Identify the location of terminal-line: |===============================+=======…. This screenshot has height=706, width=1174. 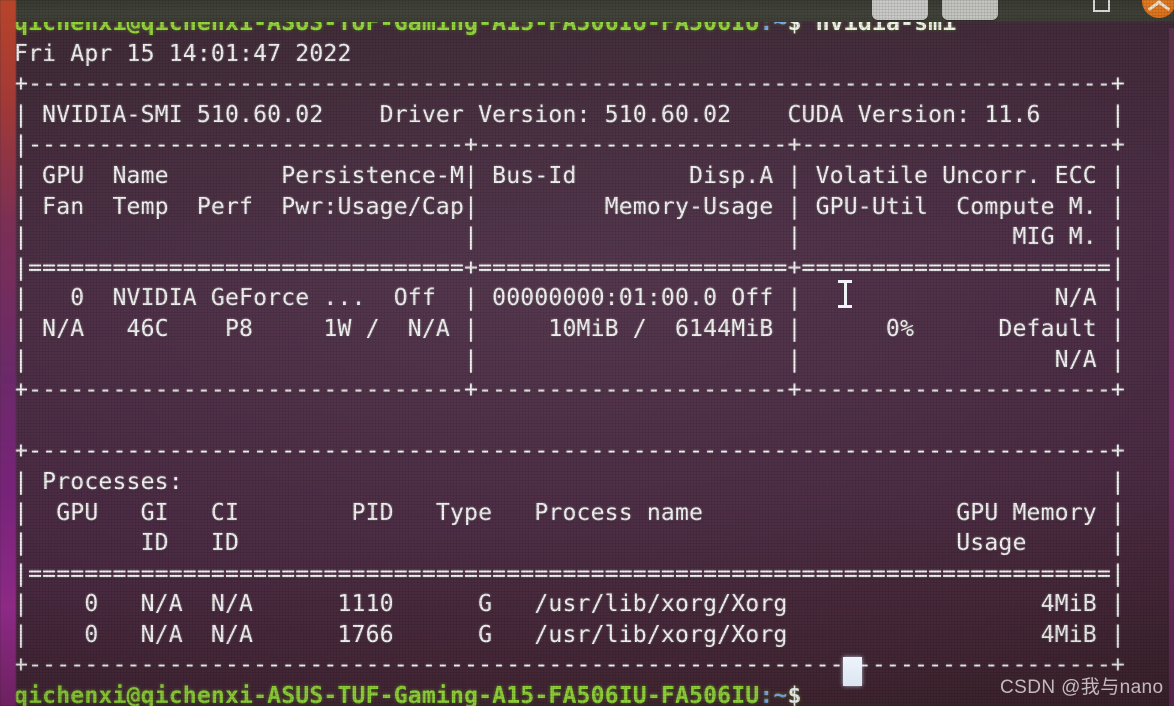
(569, 267).